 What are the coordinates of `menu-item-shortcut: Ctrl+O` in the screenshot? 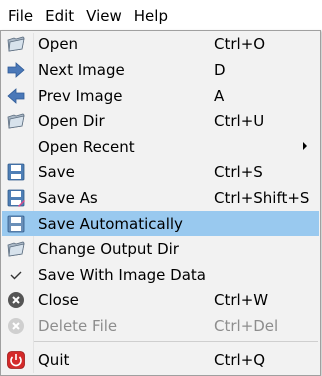 It's located at (240, 44).